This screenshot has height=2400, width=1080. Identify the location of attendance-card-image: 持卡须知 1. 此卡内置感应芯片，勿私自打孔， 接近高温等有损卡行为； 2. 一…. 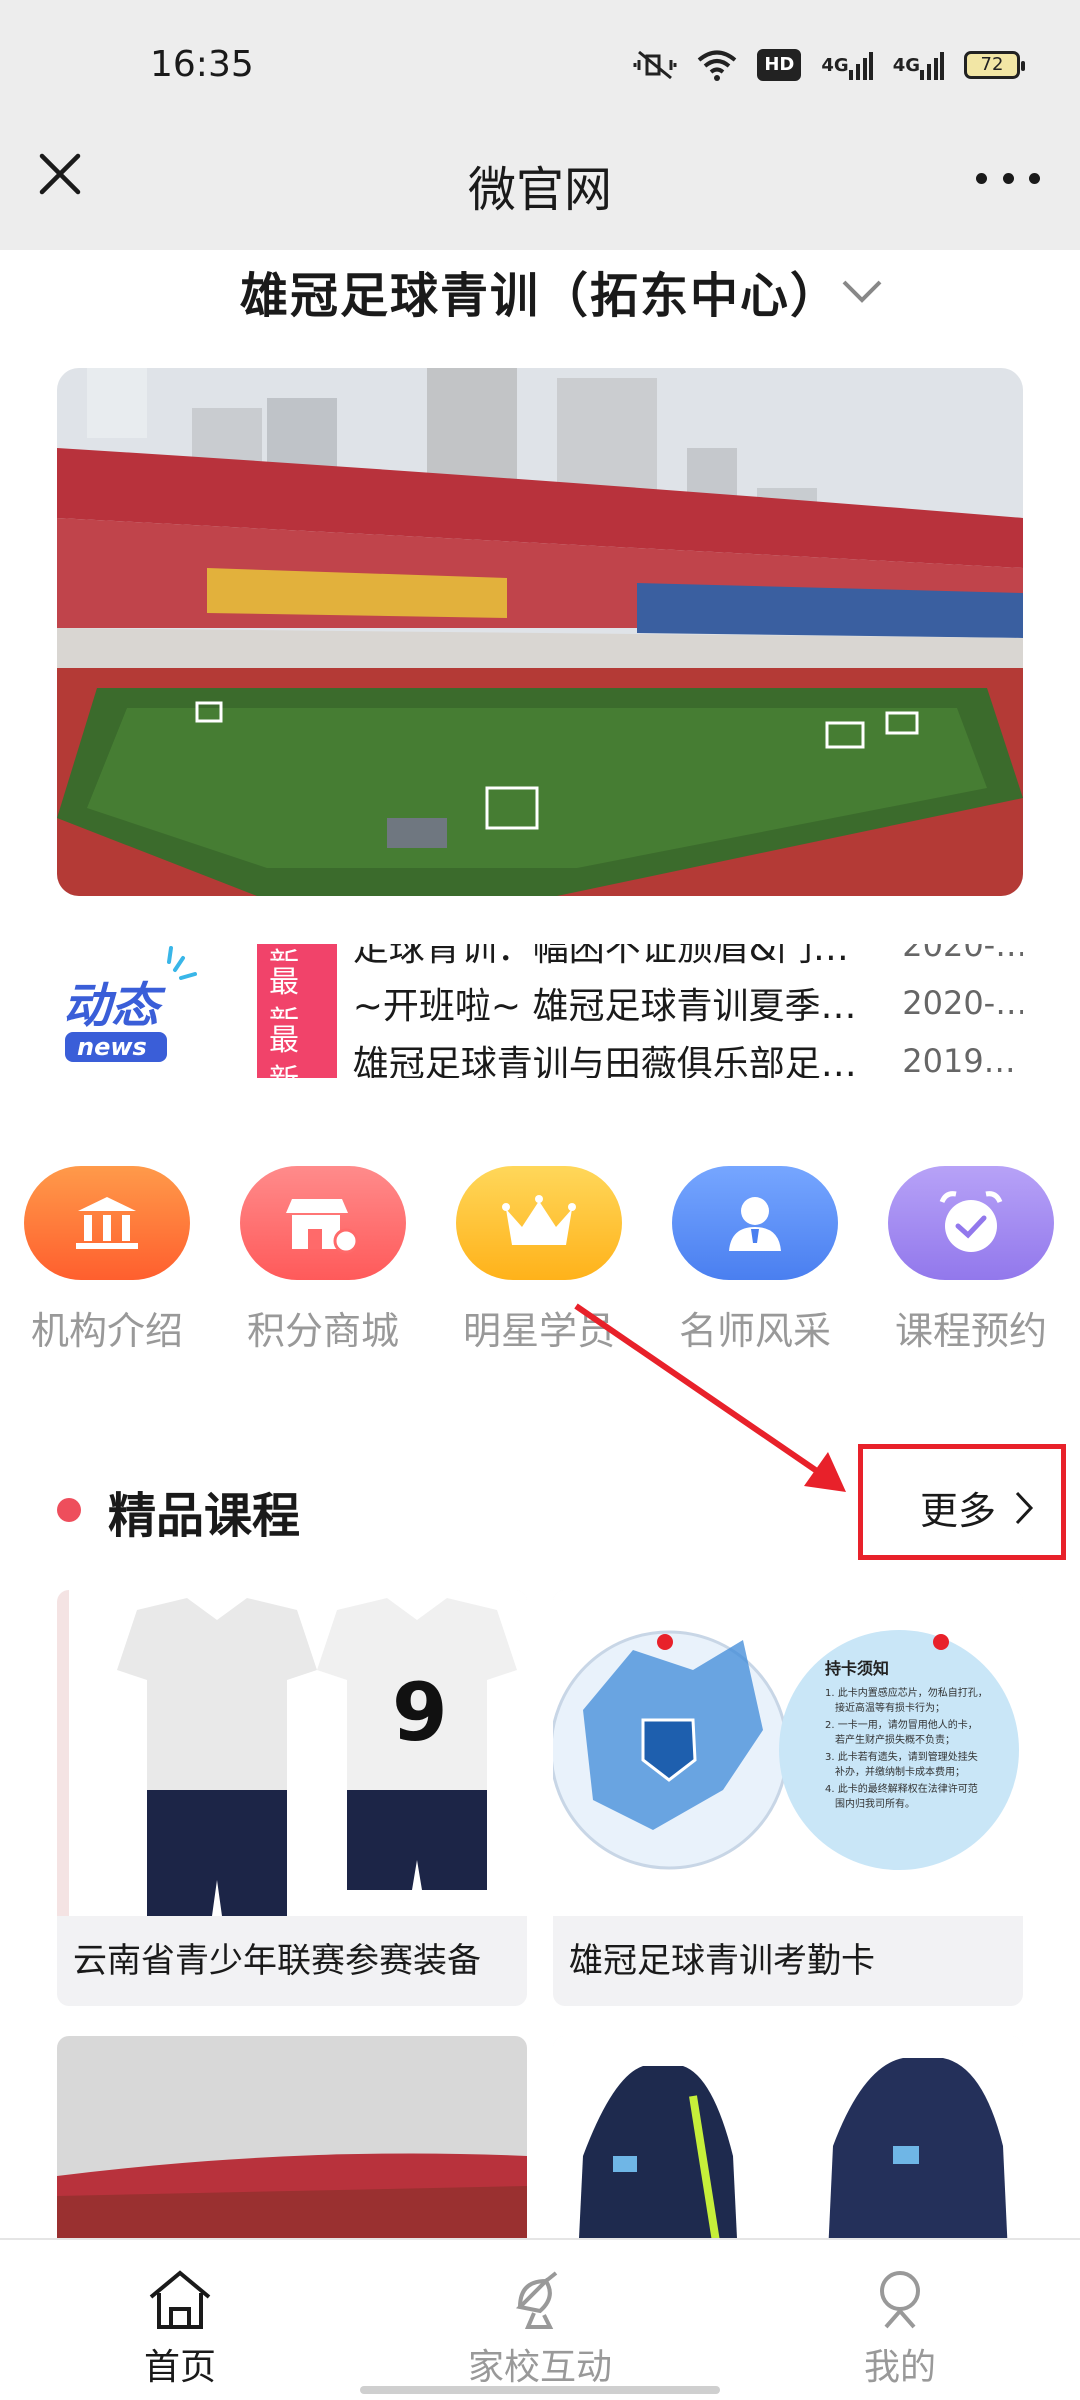
(788, 1753).